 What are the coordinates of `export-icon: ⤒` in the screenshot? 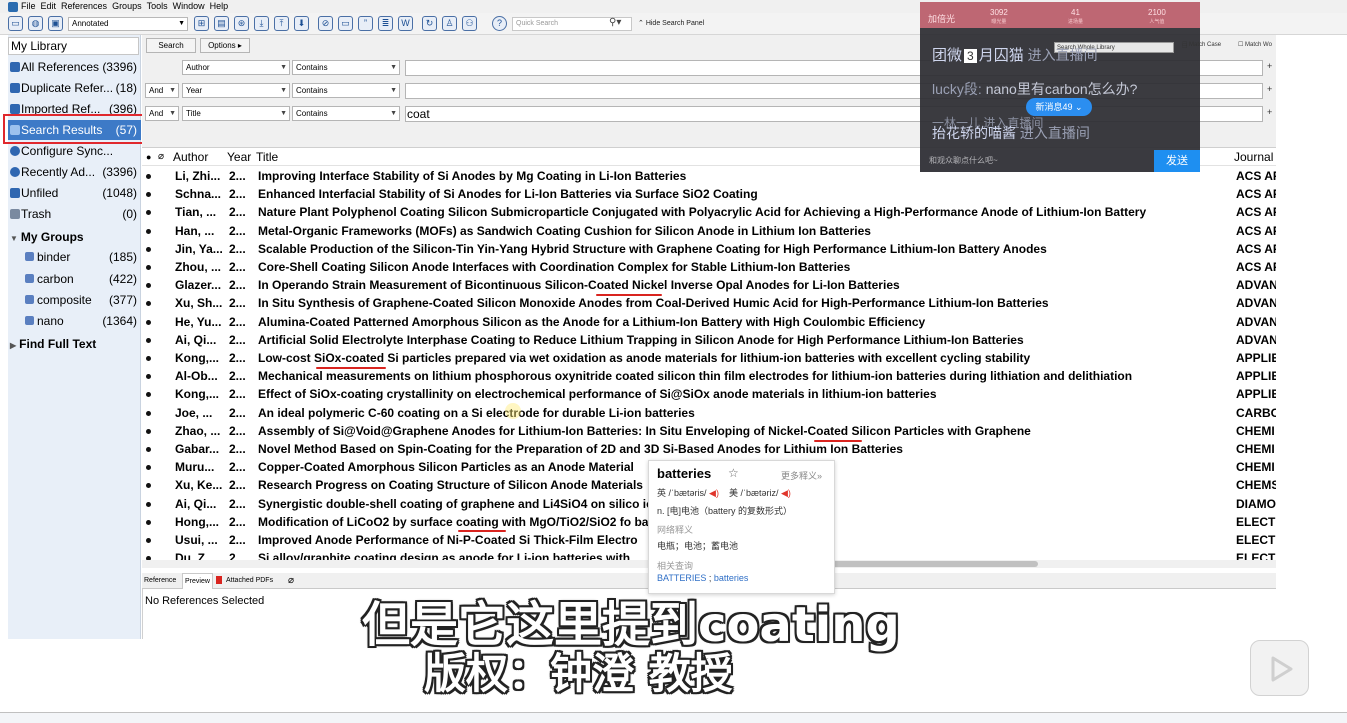 It's located at (281, 23).